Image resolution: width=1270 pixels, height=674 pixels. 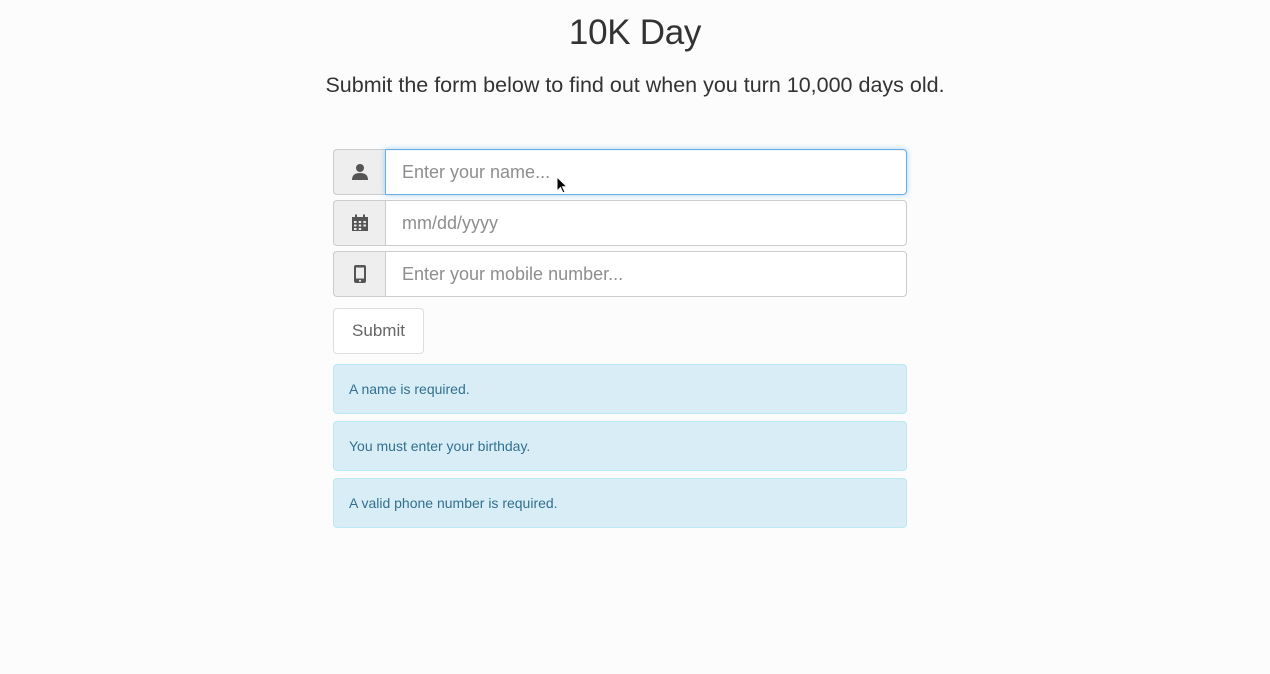 I want to click on mobile-addon, so click(x=359, y=274).